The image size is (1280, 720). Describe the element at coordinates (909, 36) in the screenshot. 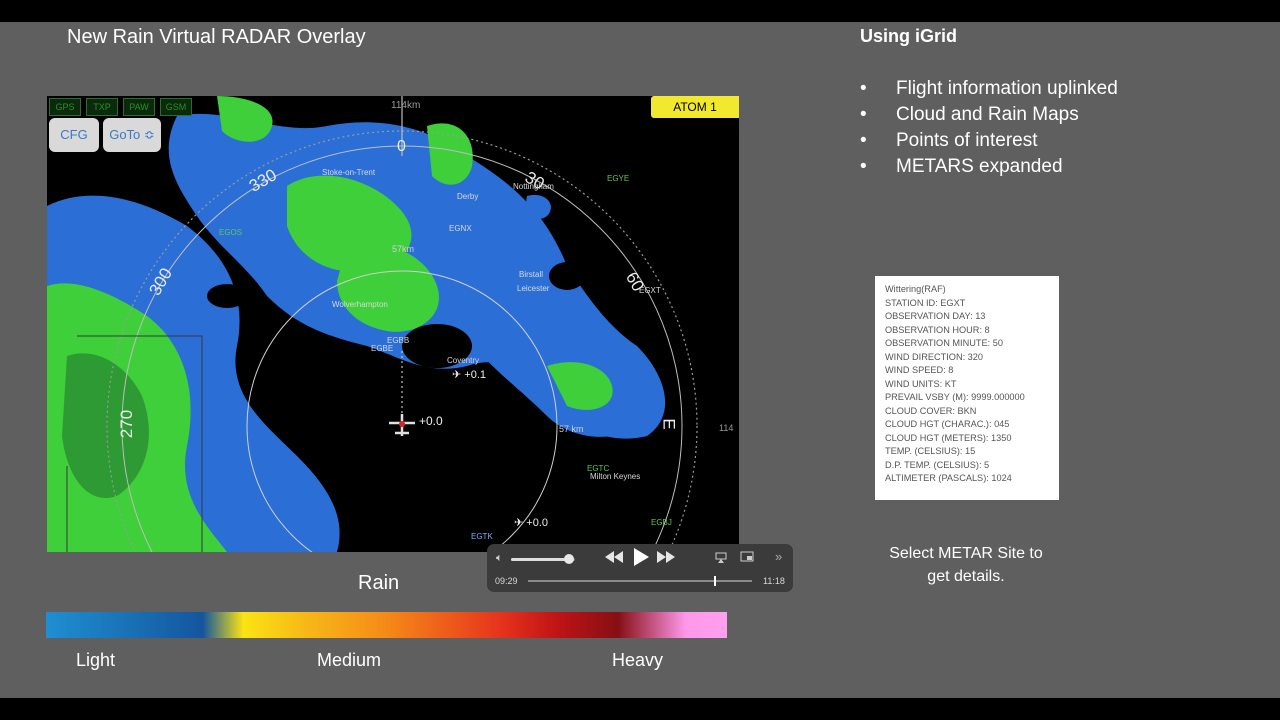

I see `right-title: Using iGrid` at that location.